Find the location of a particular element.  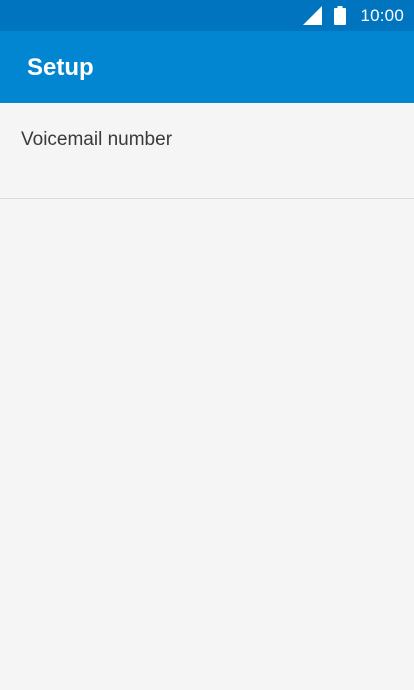

settings-list: Voicemail number is located at coordinates (207, 151).